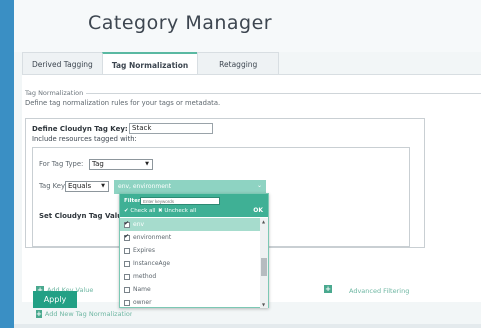 The width and height of the screenshot is (481, 328). What do you see at coordinates (98, 164) in the screenshot?
I see `tag-type-value: Tag` at bounding box center [98, 164].